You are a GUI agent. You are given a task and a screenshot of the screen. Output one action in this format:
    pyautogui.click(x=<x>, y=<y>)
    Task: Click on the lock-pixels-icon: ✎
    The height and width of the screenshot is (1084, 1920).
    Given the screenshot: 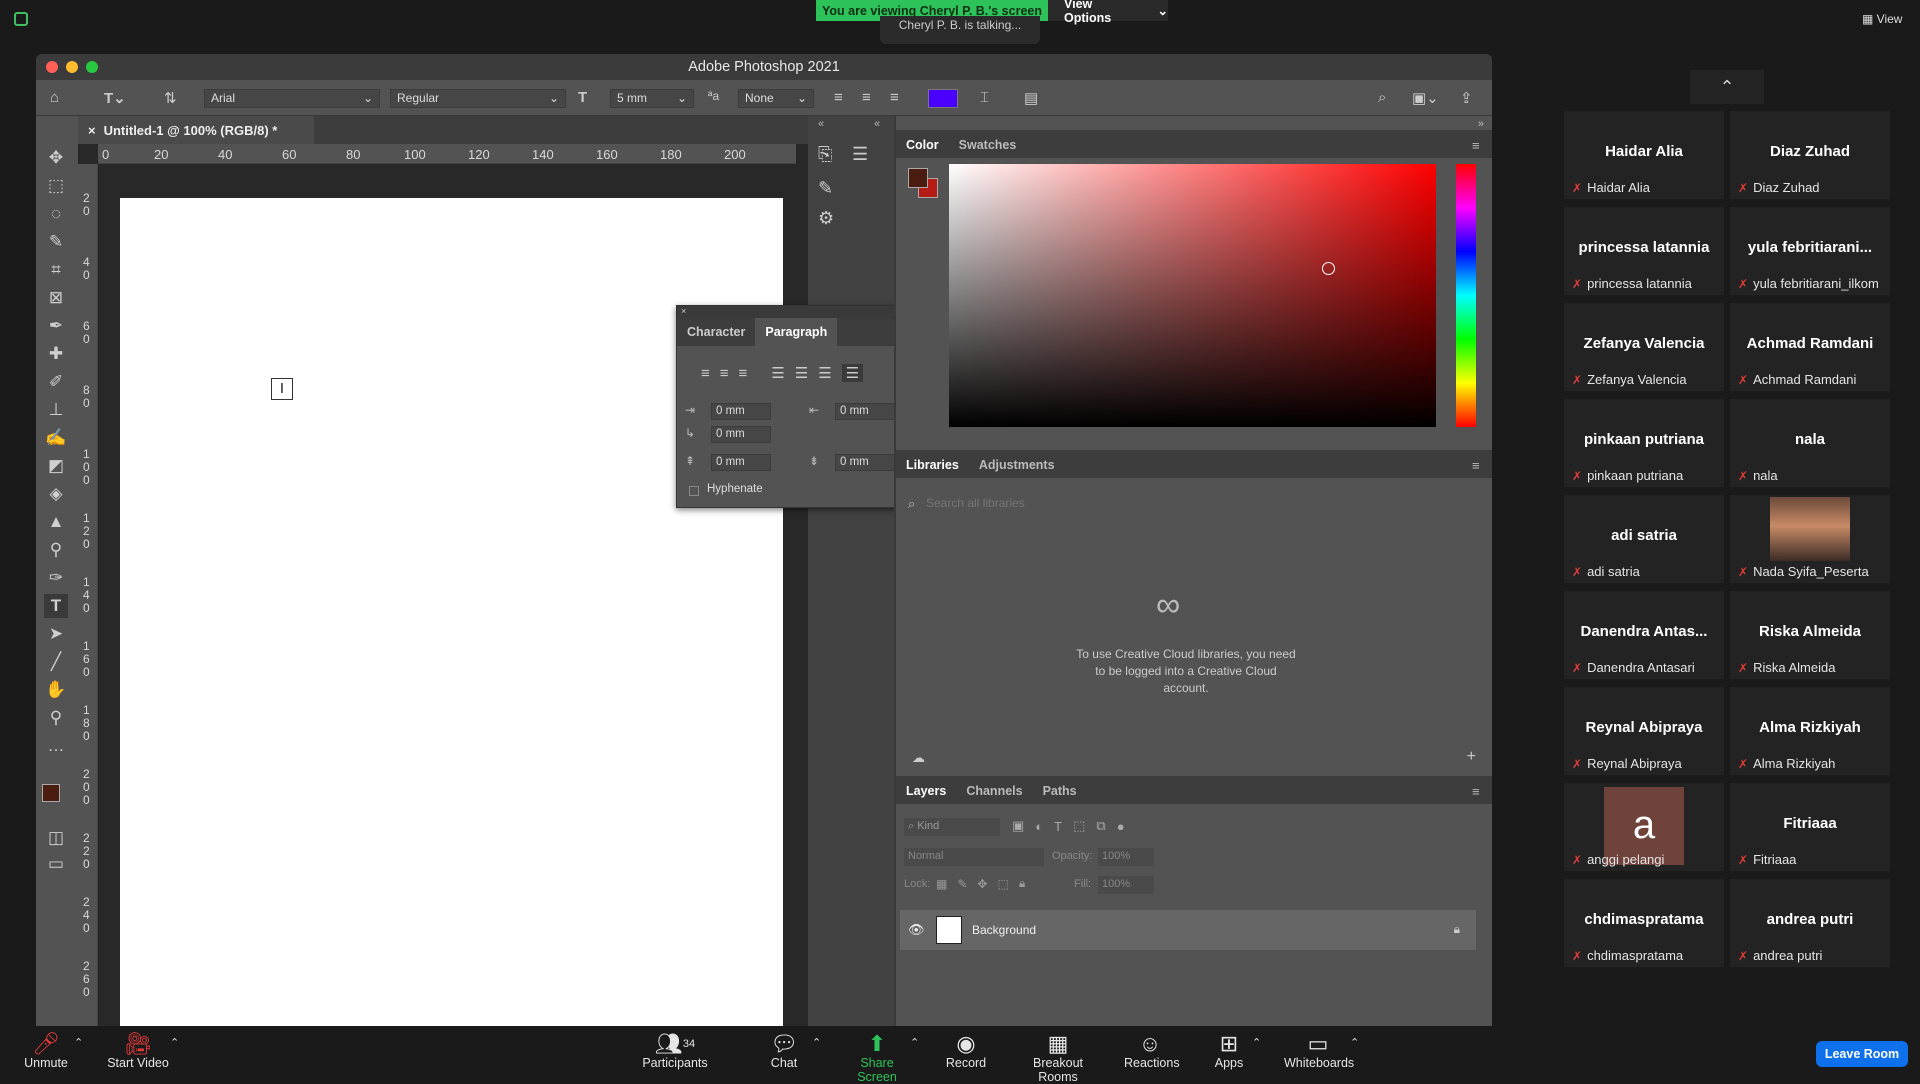 What is the action you would take?
    pyautogui.click(x=962, y=884)
    